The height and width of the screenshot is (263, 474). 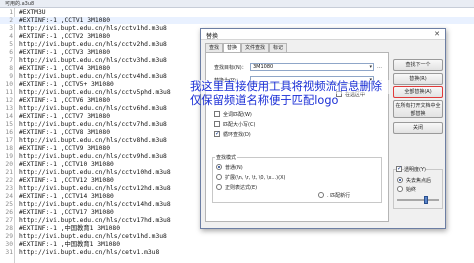 I want to click on line-text: http://ivi.bupt.edu.cn/hls/cctv14hd.m3u8, so click(x=95, y=204).